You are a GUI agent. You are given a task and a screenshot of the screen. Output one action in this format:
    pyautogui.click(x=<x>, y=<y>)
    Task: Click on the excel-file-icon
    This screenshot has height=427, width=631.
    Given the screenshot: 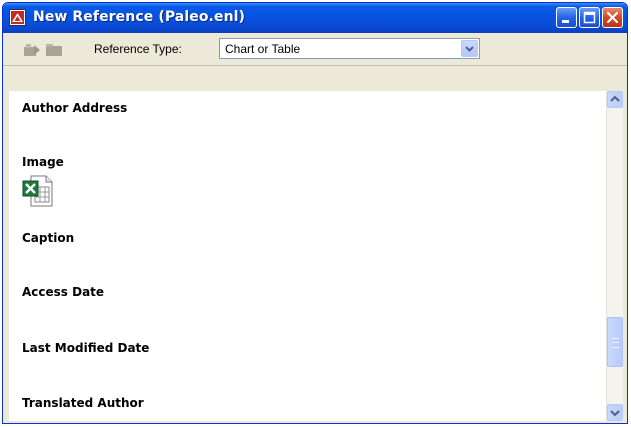 What is the action you would take?
    pyautogui.click(x=38, y=191)
    